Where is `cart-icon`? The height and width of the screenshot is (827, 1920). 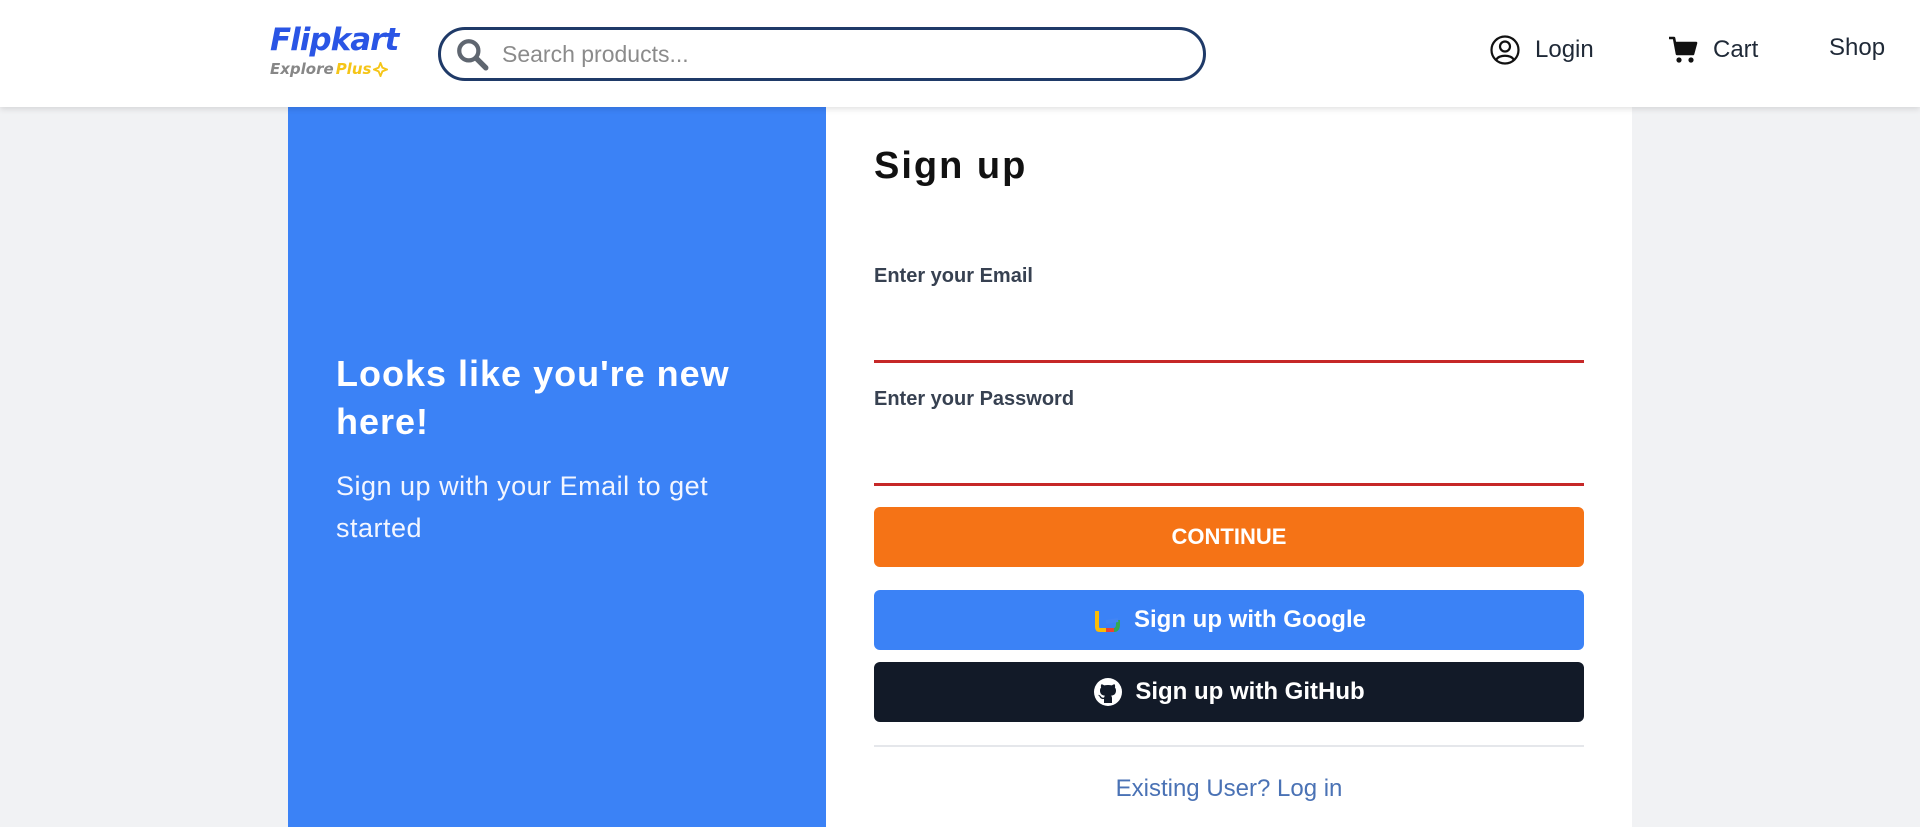 cart-icon is located at coordinates (1683, 49).